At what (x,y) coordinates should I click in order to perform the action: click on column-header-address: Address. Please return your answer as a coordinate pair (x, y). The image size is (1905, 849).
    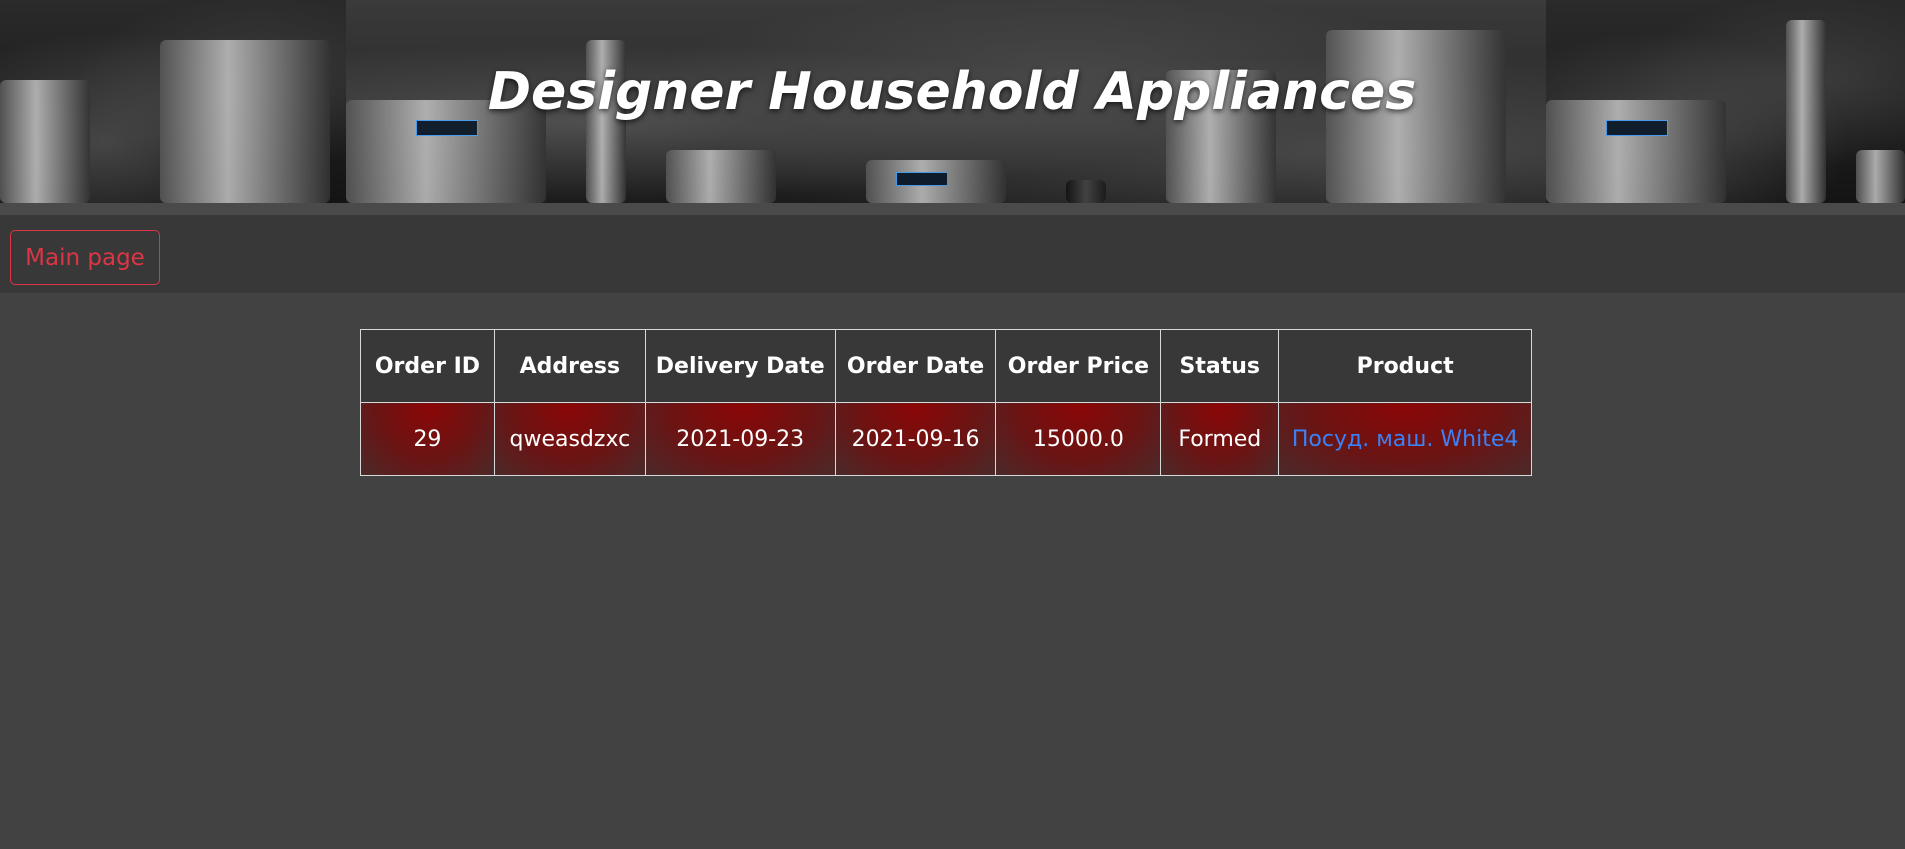
    Looking at the image, I should click on (569, 366).